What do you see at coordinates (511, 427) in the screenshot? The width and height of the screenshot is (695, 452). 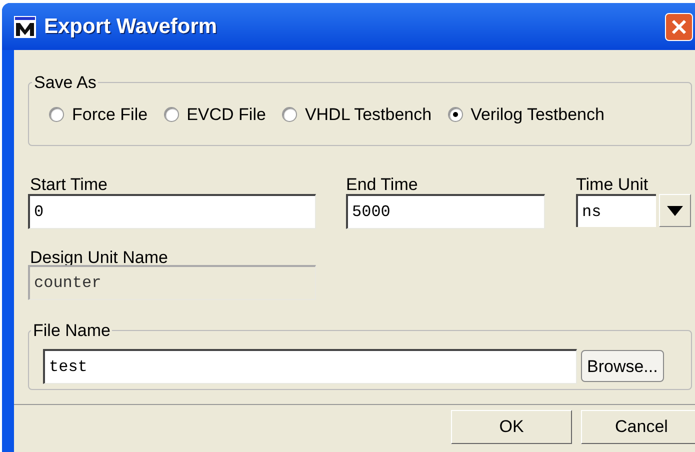 I see `dialog-button: OK` at bounding box center [511, 427].